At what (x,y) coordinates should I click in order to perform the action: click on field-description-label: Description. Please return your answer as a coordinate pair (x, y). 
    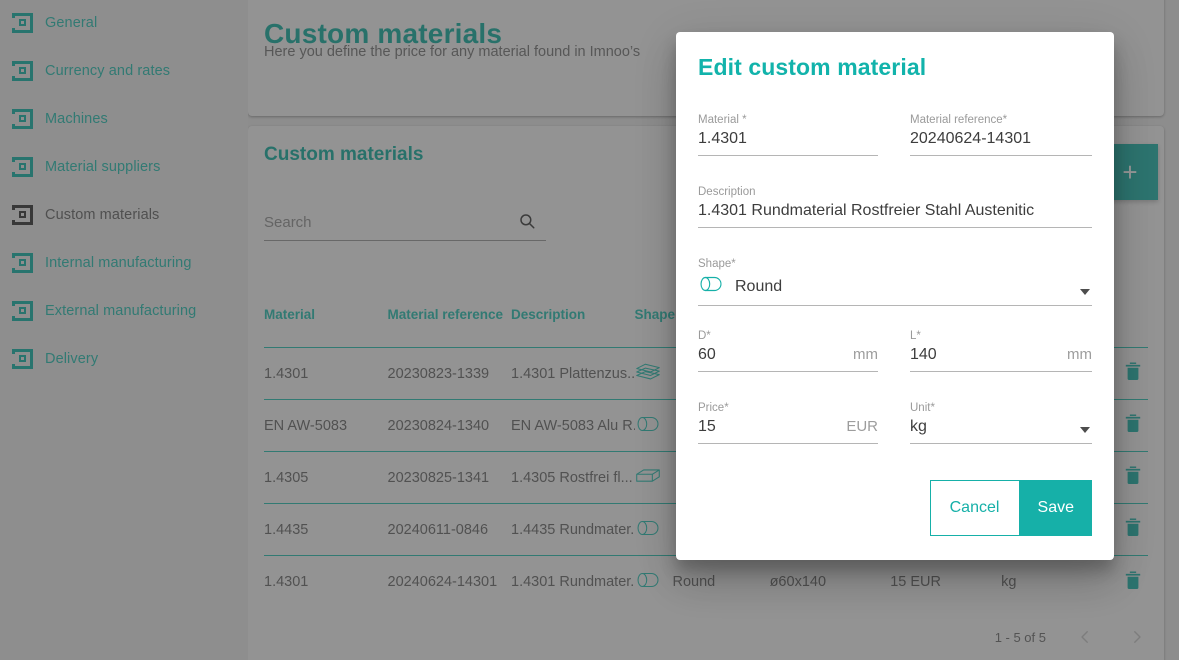
    Looking at the image, I should click on (727, 192).